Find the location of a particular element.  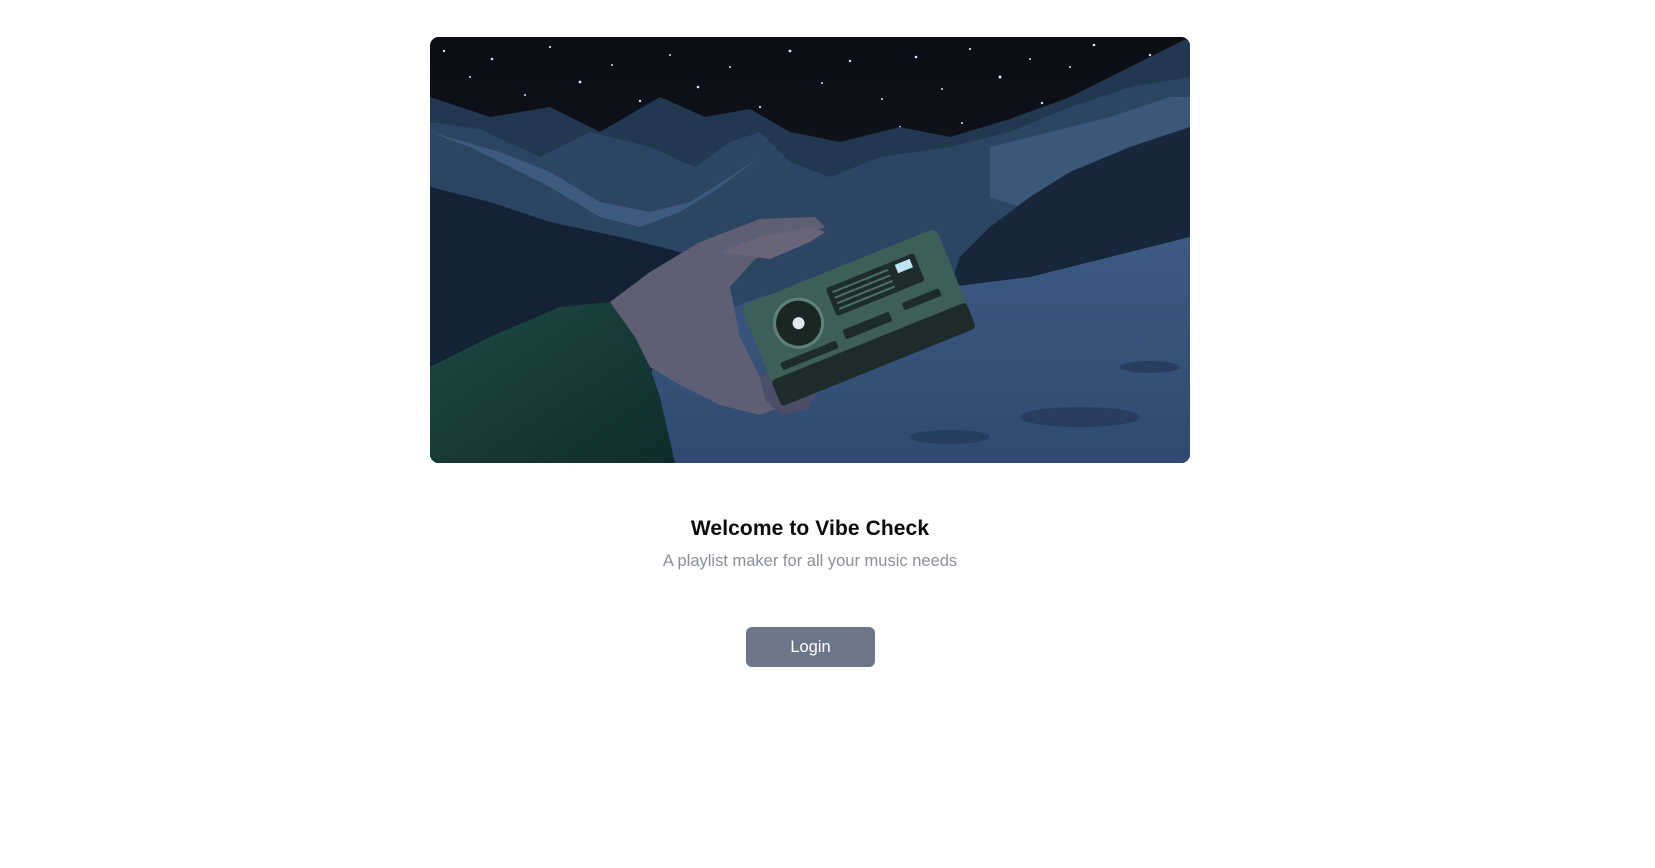

page-title: Welcome to Vibe Check is located at coordinates (810, 528).